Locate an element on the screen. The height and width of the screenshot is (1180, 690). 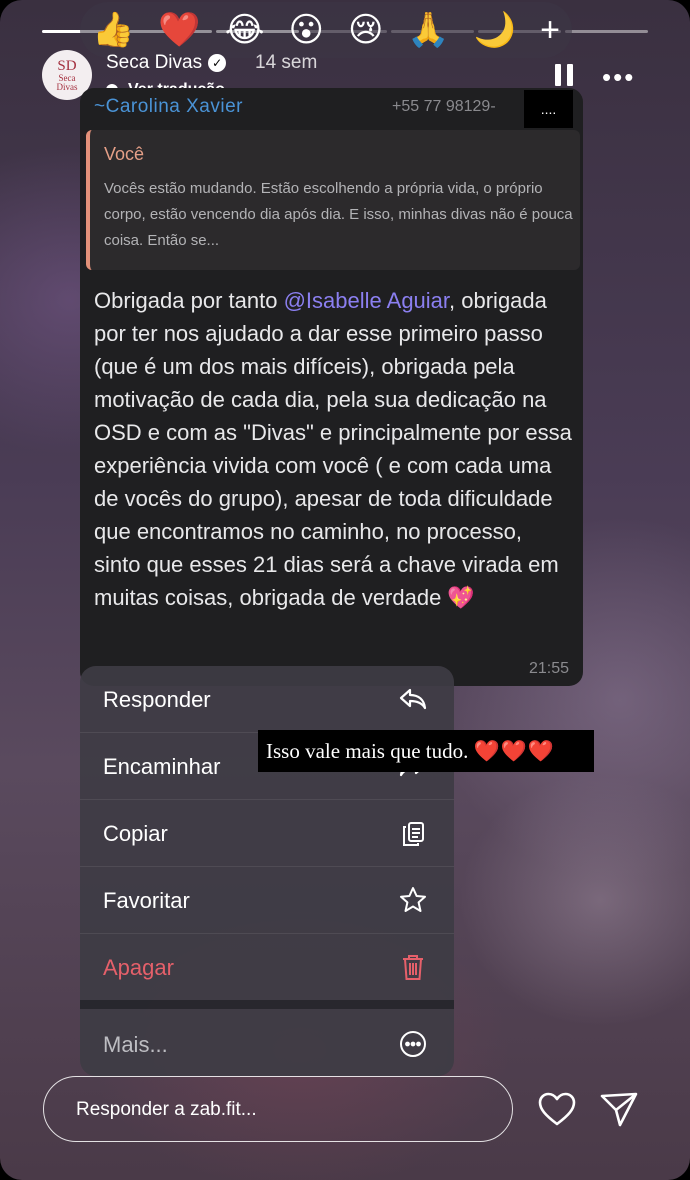
sender-phone: +55 77 98129- is located at coordinates (444, 106).